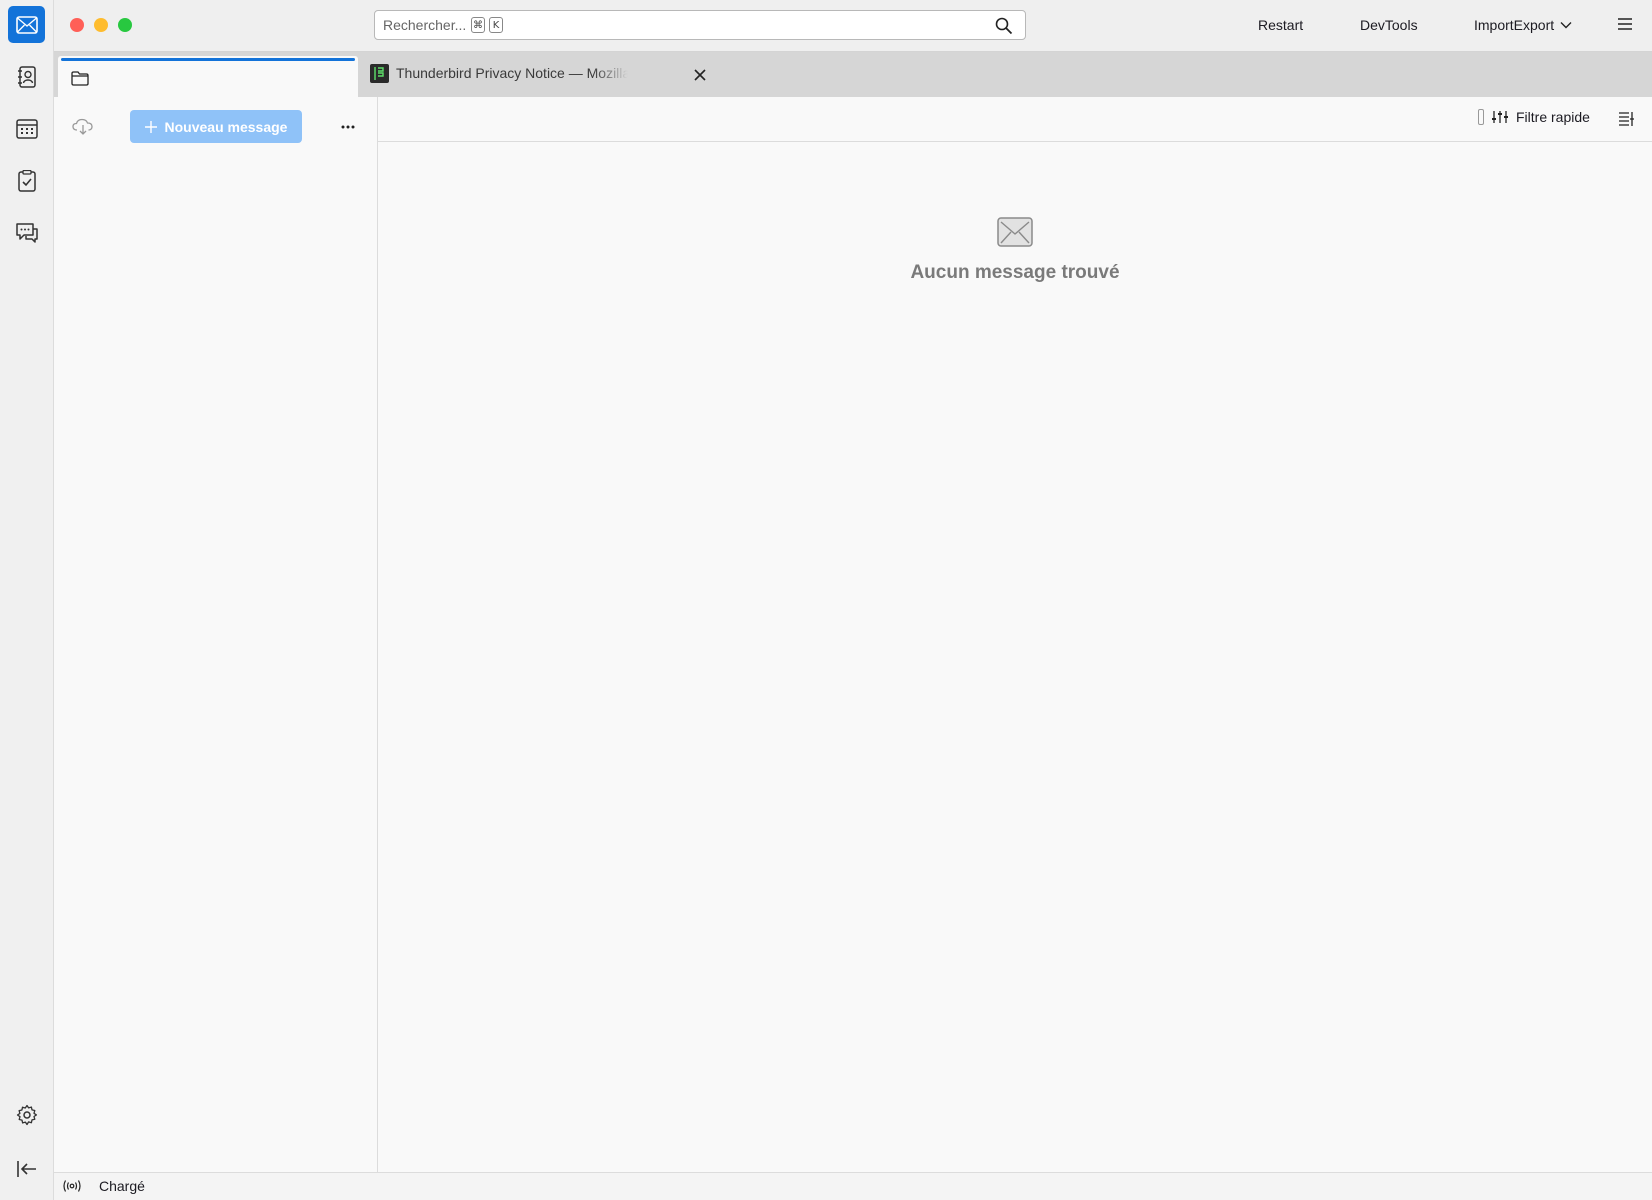 This screenshot has height=1200, width=1652. What do you see at coordinates (1553, 117) in the screenshot?
I see `quick-filter-label: Filtre rapide` at bounding box center [1553, 117].